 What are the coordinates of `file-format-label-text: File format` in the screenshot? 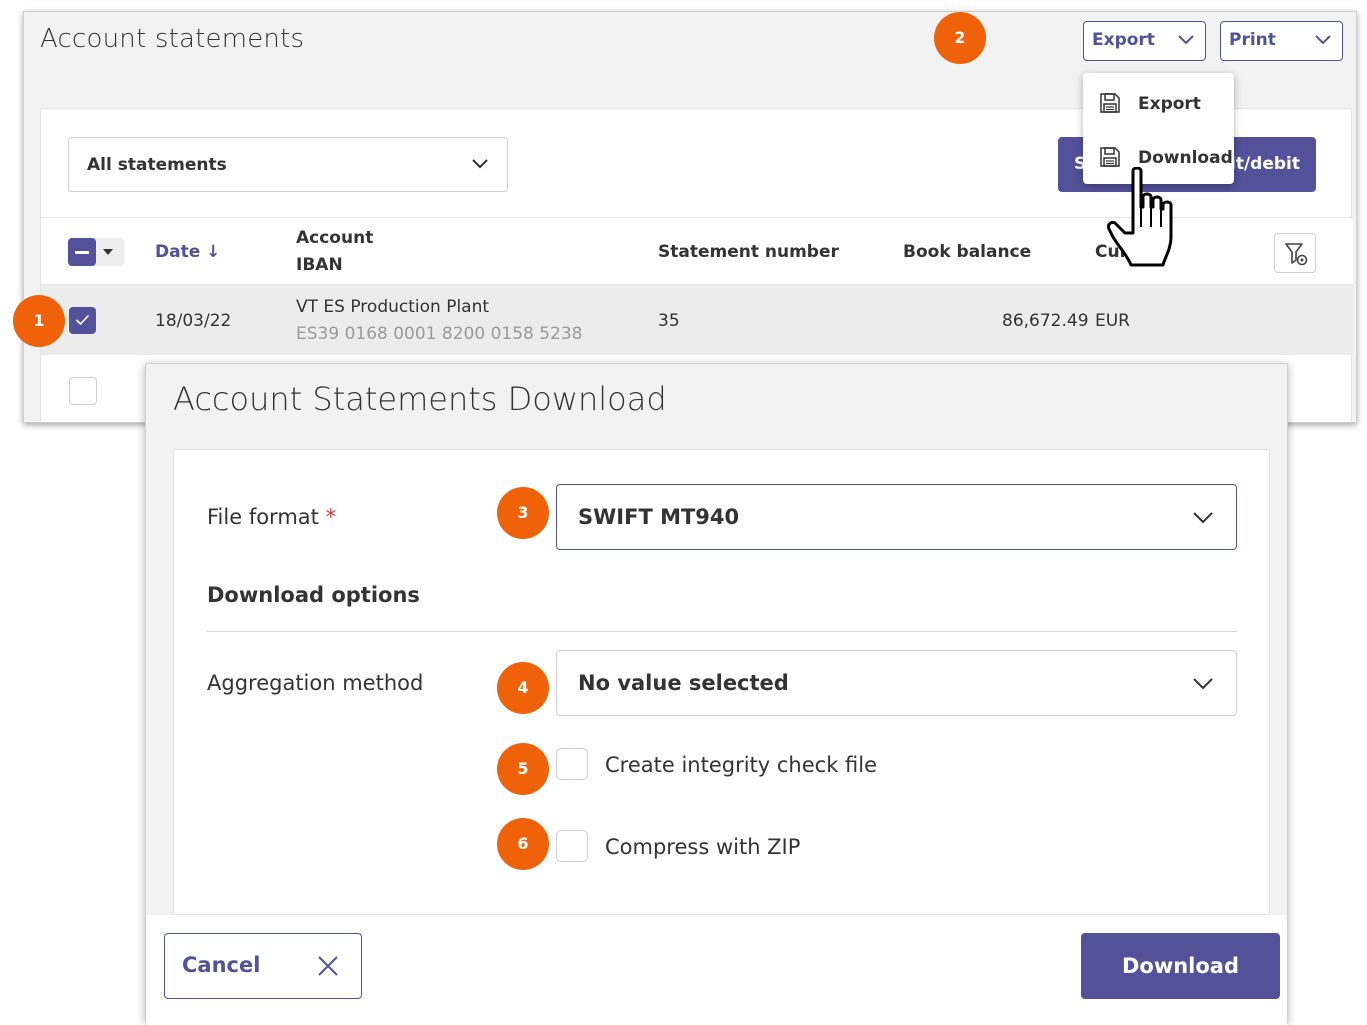 It's located at (263, 517).